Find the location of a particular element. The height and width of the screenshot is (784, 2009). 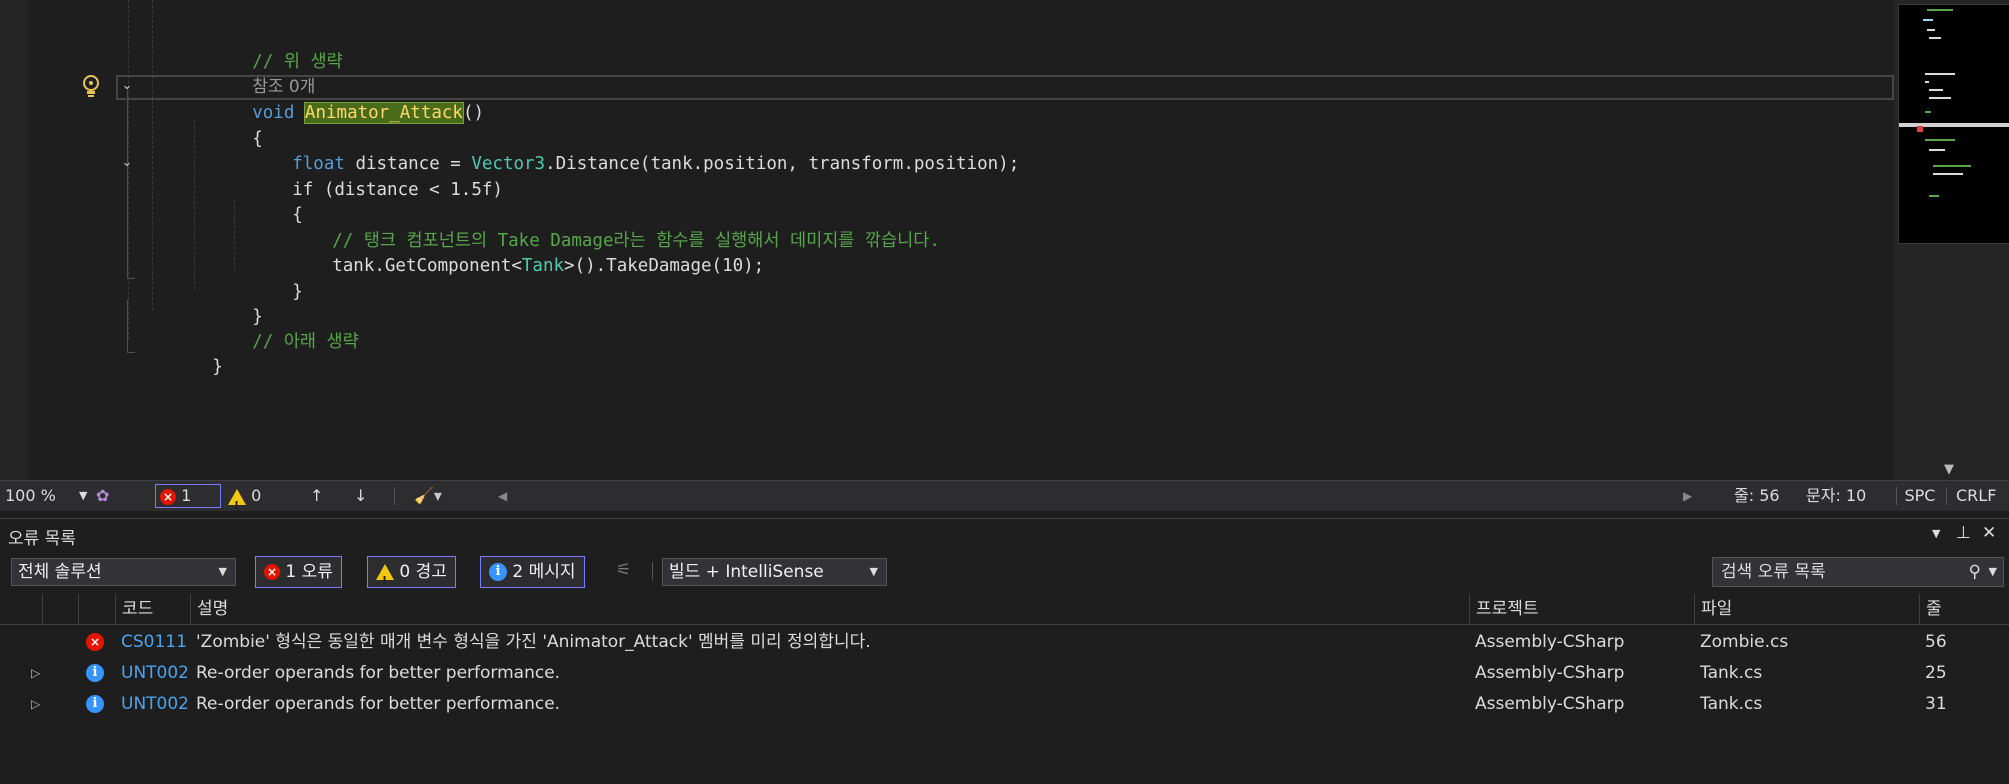

zoom-dropdown: 100 % ▼ is located at coordinates (47, 496).